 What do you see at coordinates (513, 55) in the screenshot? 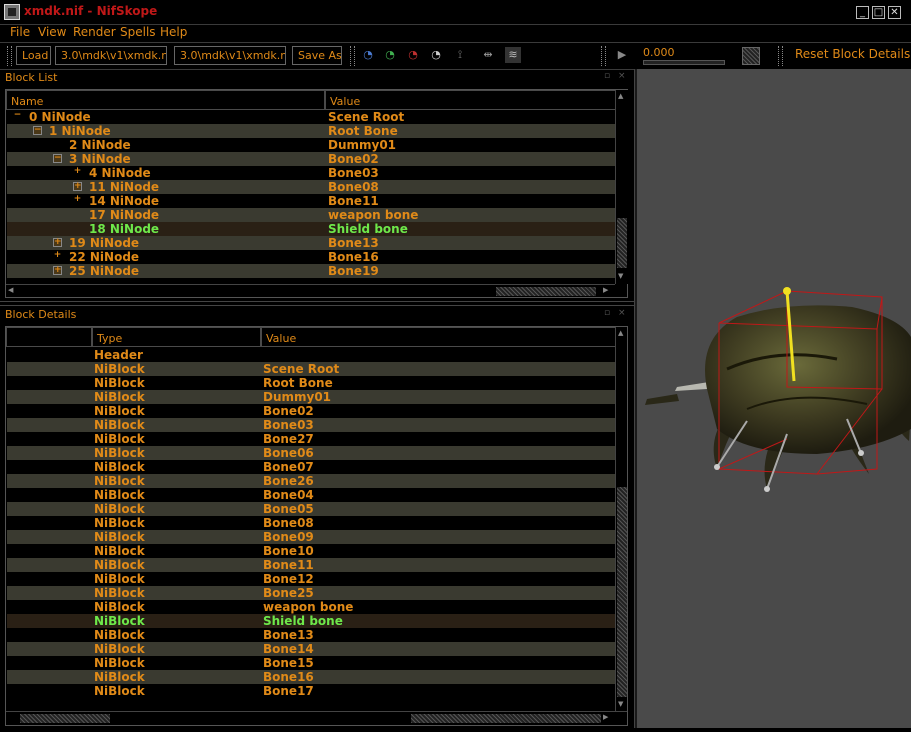
I see `perspective-icon: ≋` at bounding box center [513, 55].